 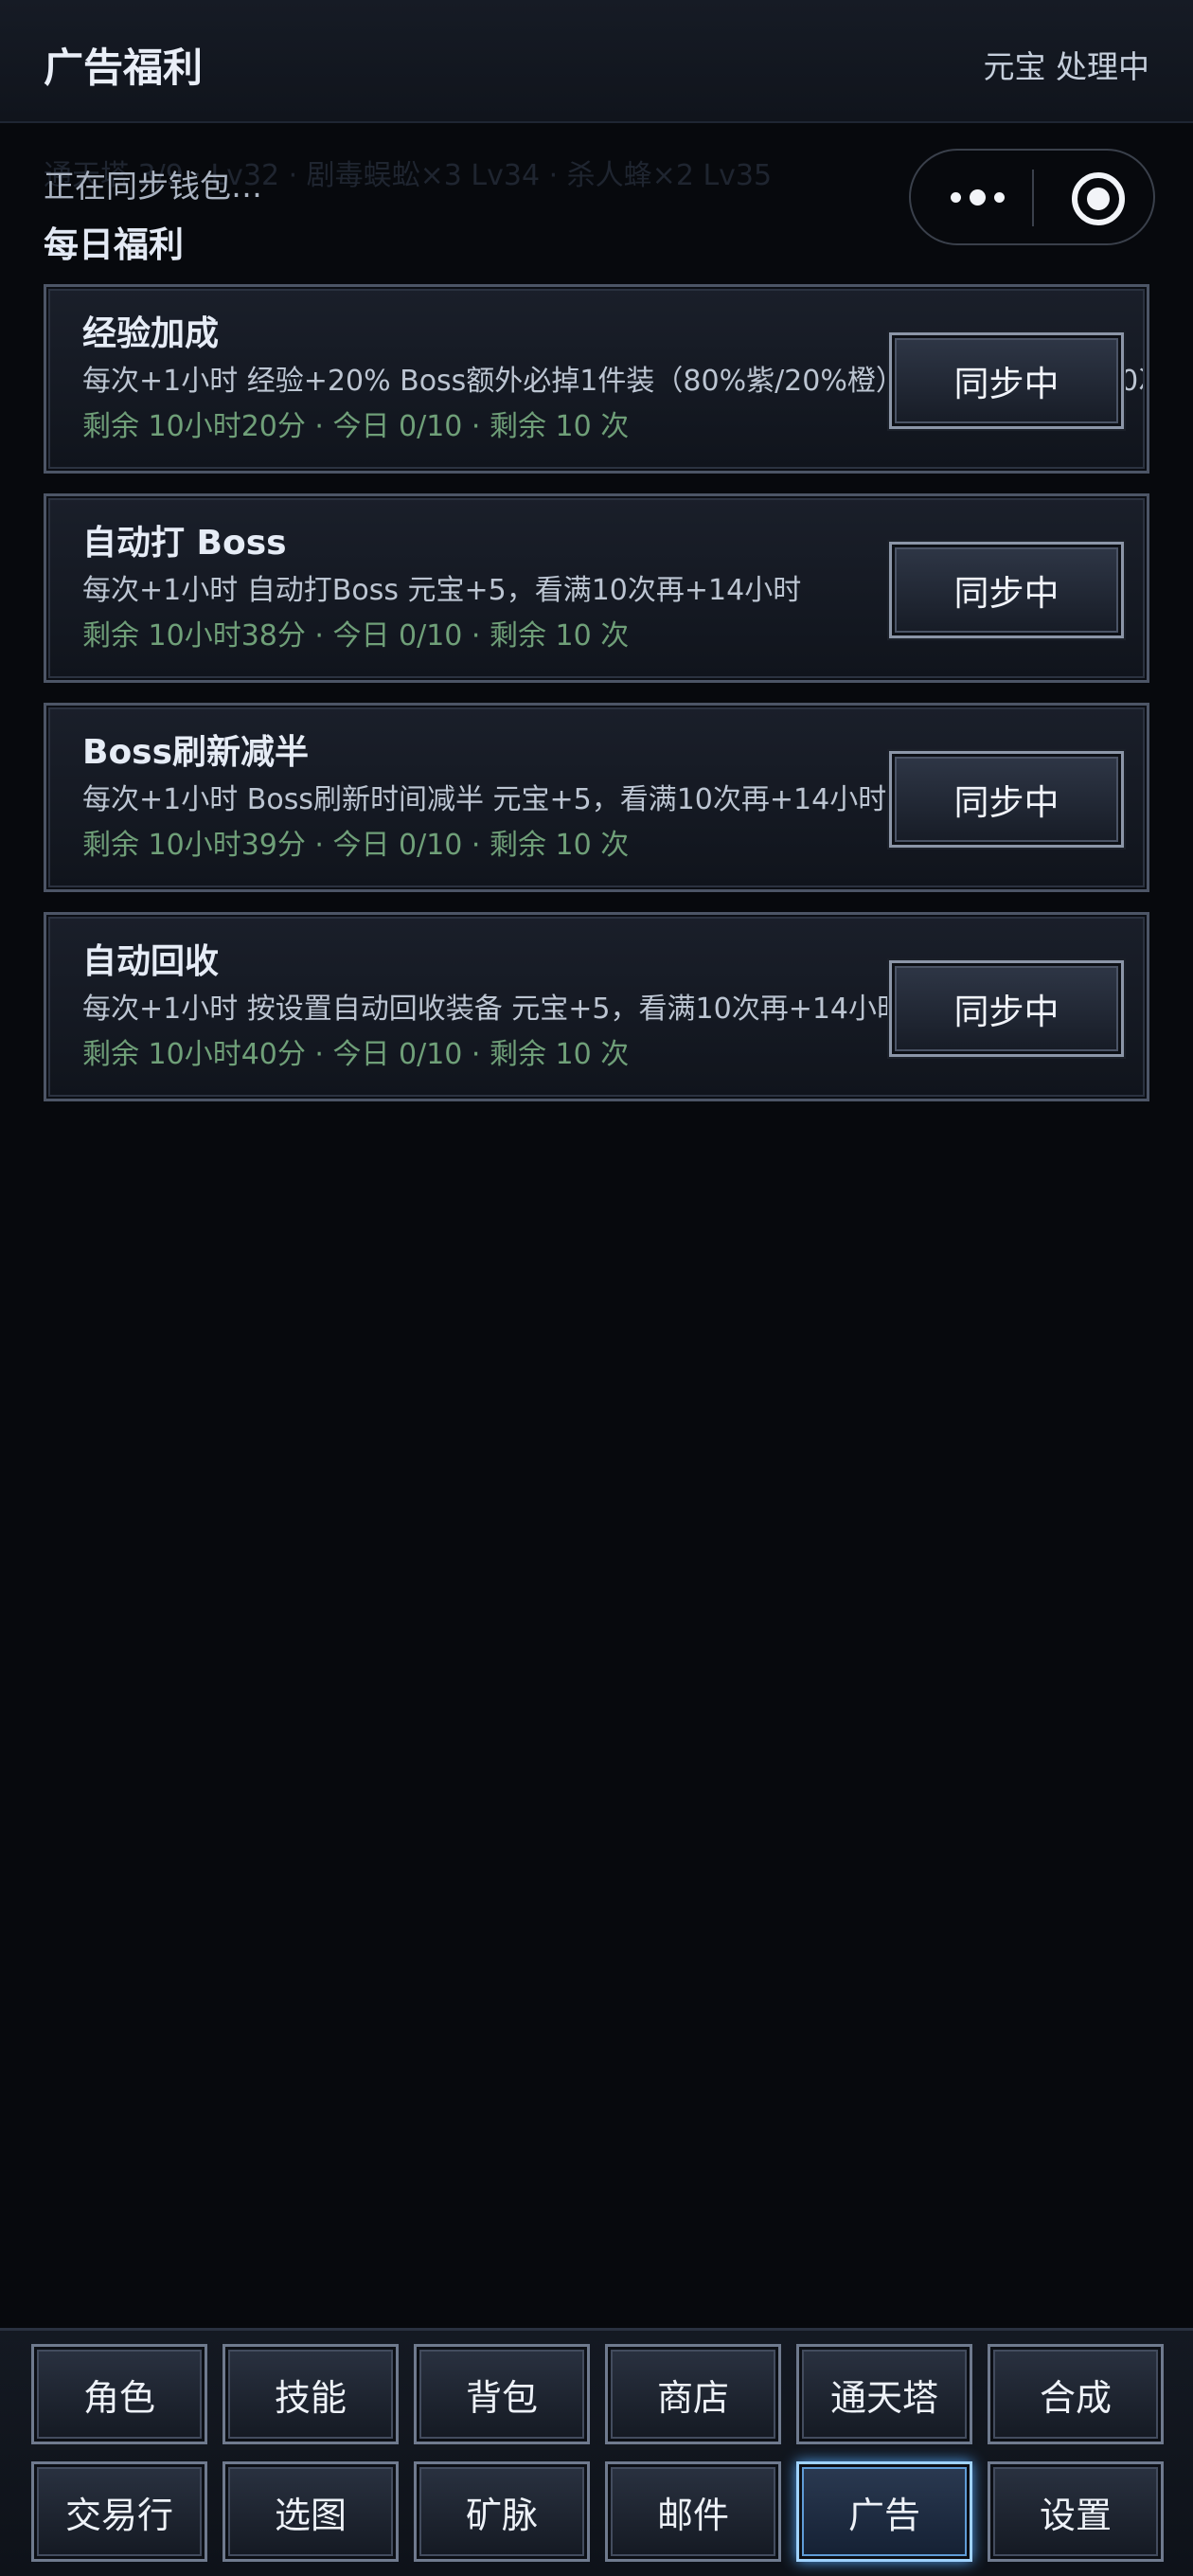 What do you see at coordinates (124, 68) in the screenshot?
I see `page-title: 广告福利` at bounding box center [124, 68].